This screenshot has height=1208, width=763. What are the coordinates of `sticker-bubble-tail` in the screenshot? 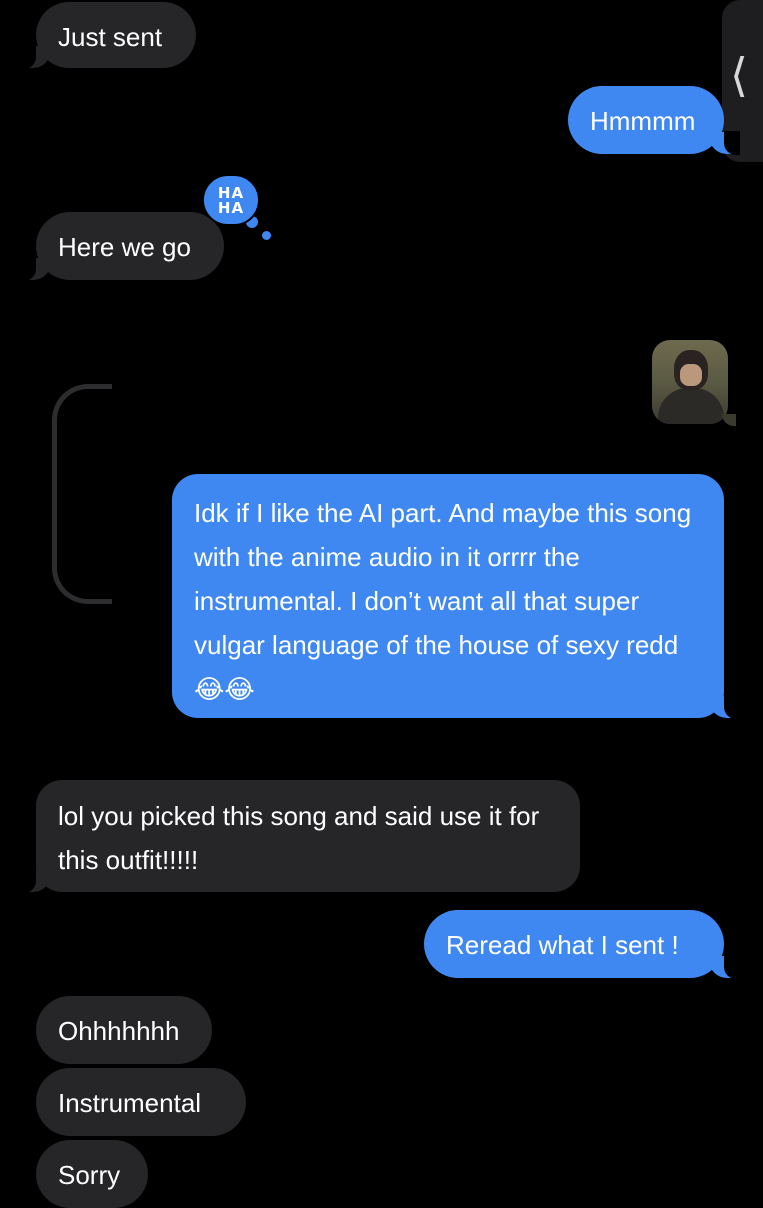 It's located at (729, 420).